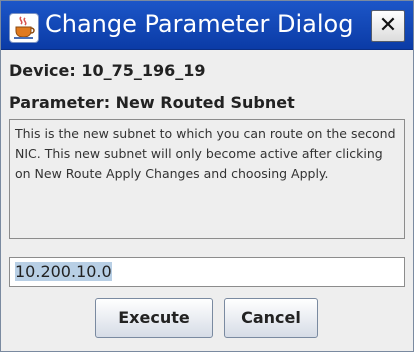 This screenshot has height=352, width=414. What do you see at coordinates (152, 102) in the screenshot?
I see `parameter-label: Parameter: New Routed Subnet` at bounding box center [152, 102].